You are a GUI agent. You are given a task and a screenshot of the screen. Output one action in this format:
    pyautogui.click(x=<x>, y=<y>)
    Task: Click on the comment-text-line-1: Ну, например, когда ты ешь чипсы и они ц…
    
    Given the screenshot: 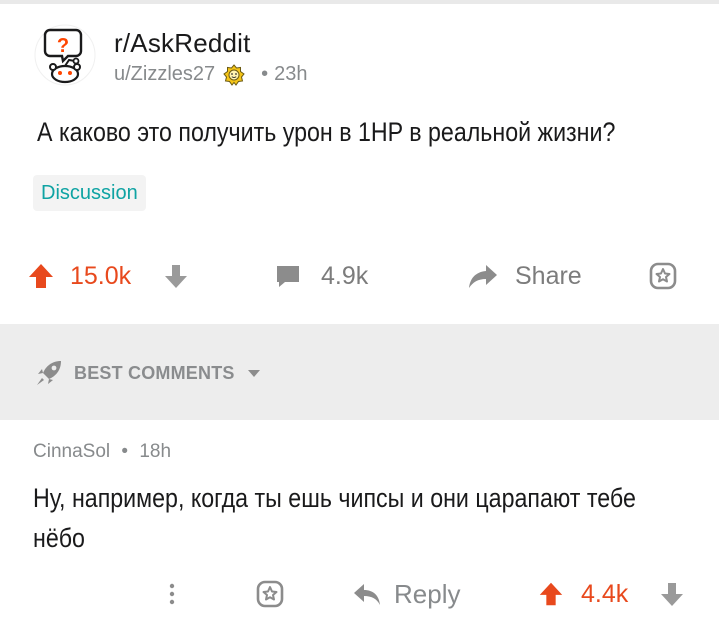 What is the action you would take?
    pyautogui.click(x=334, y=498)
    